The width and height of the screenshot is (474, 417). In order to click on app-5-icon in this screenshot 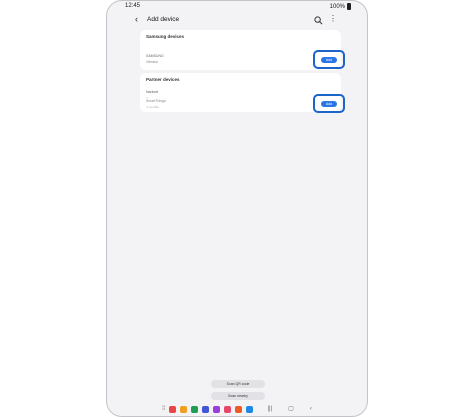, I will do `click(217, 409)`.